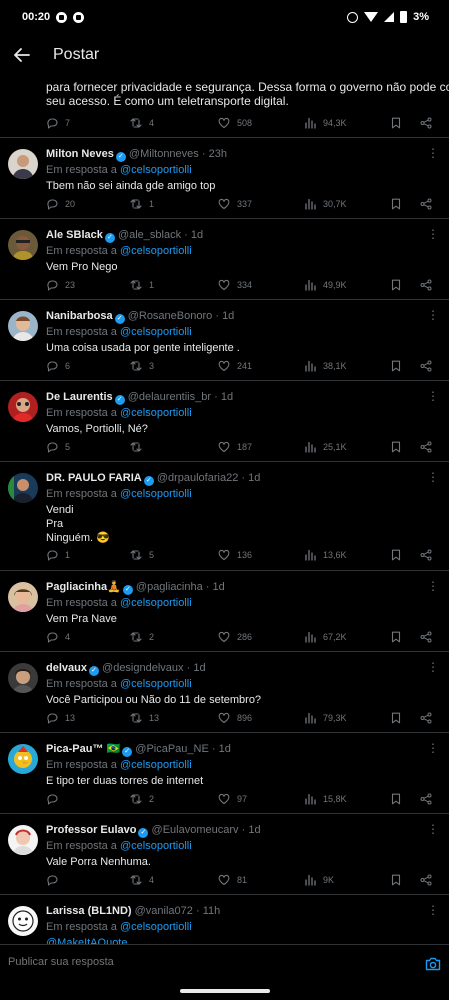 The height and width of the screenshot is (1000, 449). I want to click on display-name: DR. PAULO FARIA, so click(94, 478).